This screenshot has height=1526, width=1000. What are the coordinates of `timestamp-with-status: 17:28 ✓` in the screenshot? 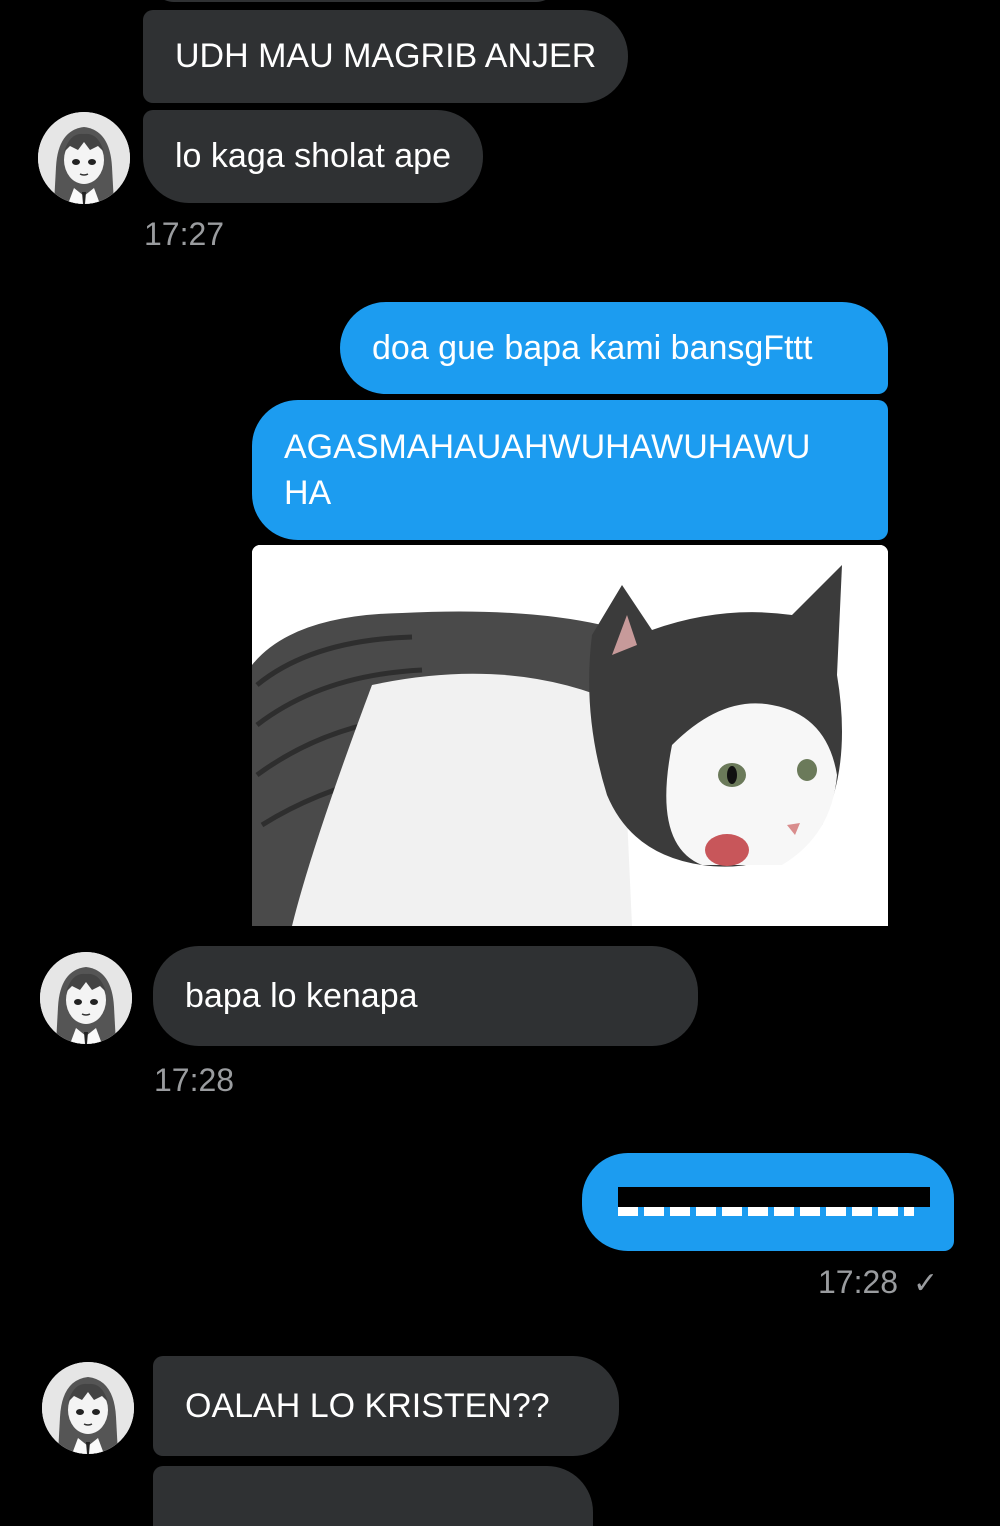 It's located at (878, 1282).